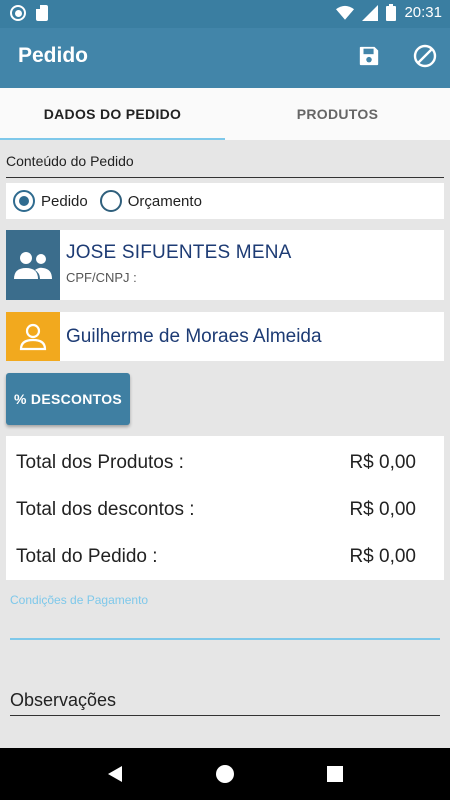  Describe the element at coordinates (70, 161) in the screenshot. I see `section-label: Conteúdo do Pedido` at that location.